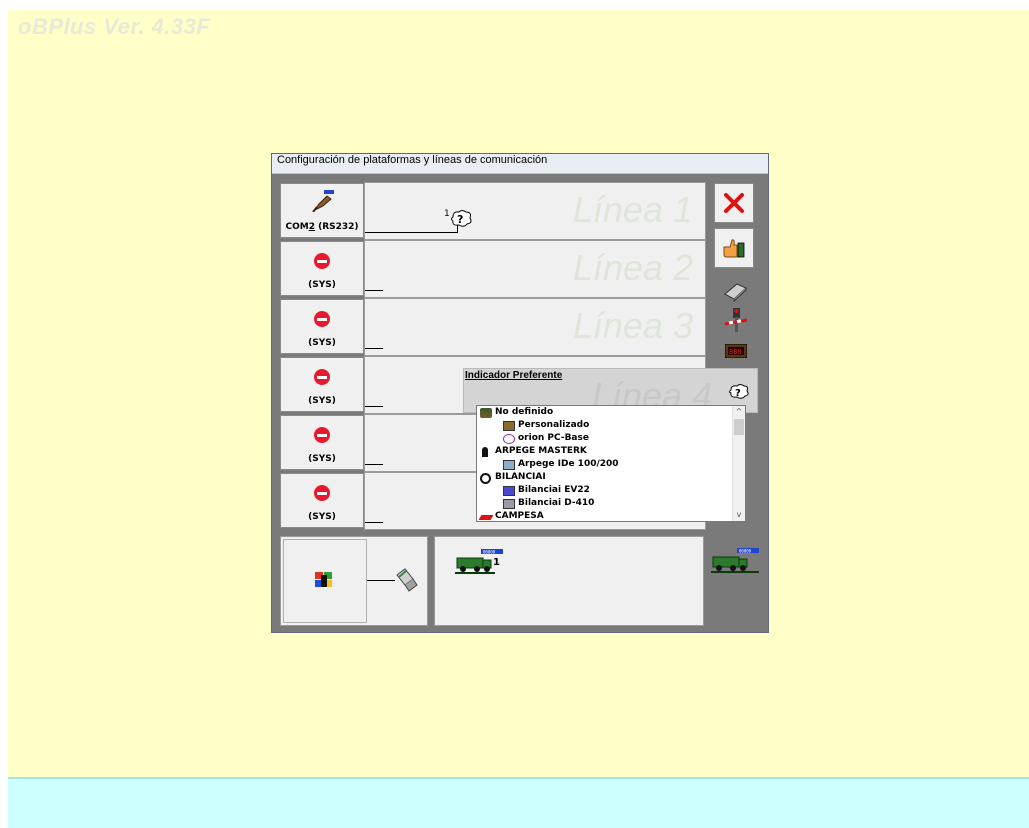 This screenshot has height=828, width=1029. What do you see at coordinates (533, 452) in the screenshot?
I see `list-item: ARPEGE MASTERK` at bounding box center [533, 452].